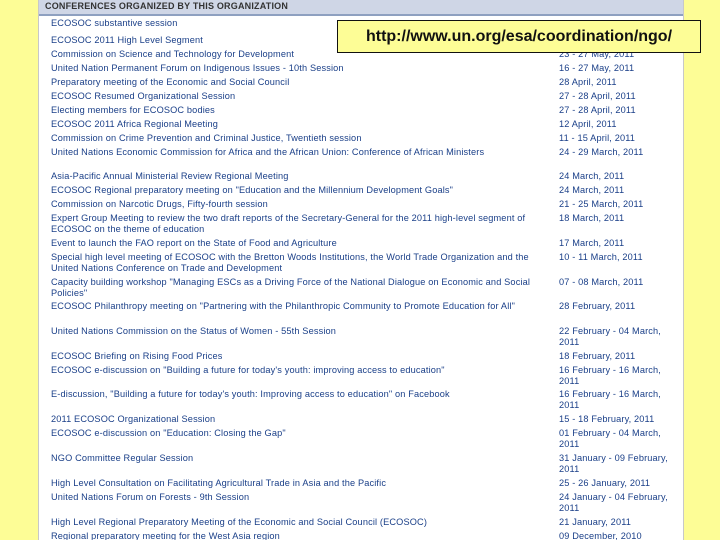 This screenshot has height=540, width=720. What do you see at coordinates (303, 110) in the screenshot?
I see `event-link: Electing members for ECOSOC bodies` at bounding box center [303, 110].